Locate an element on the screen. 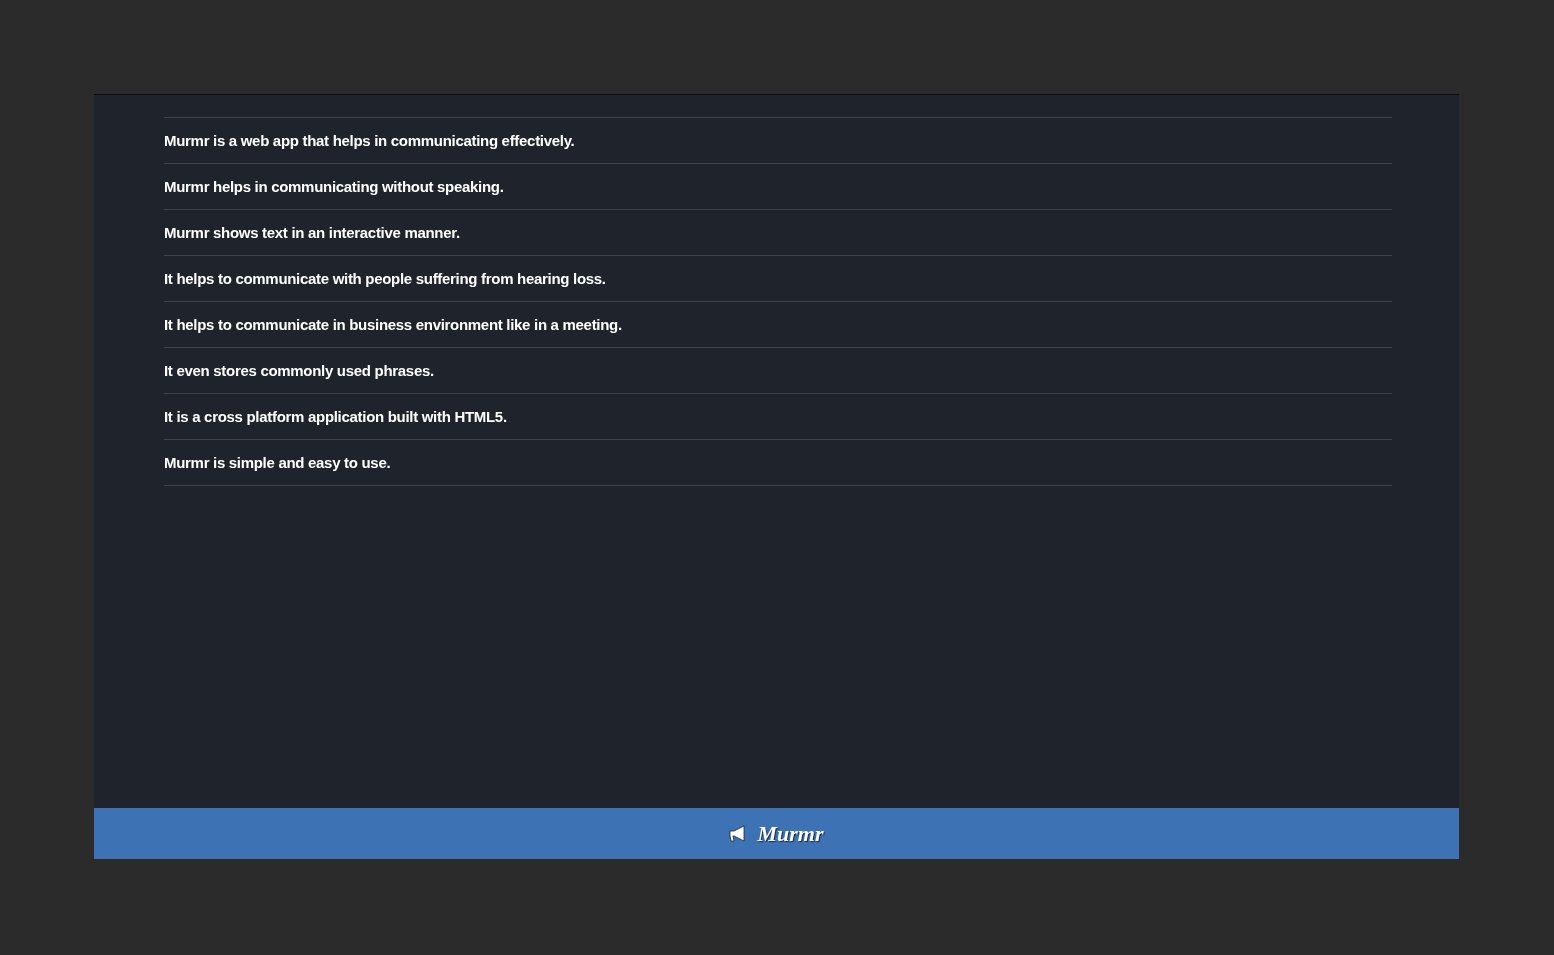  feature-text: It even stores commonly used phrases. is located at coordinates (299, 370).